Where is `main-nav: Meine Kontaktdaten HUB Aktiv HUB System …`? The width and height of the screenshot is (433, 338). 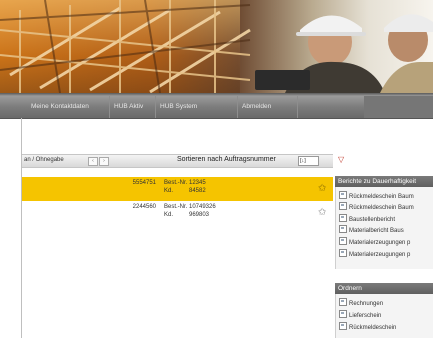
main-nav: Meine Kontaktdaten HUB Aktiv HUB System … is located at coordinates (216, 107).